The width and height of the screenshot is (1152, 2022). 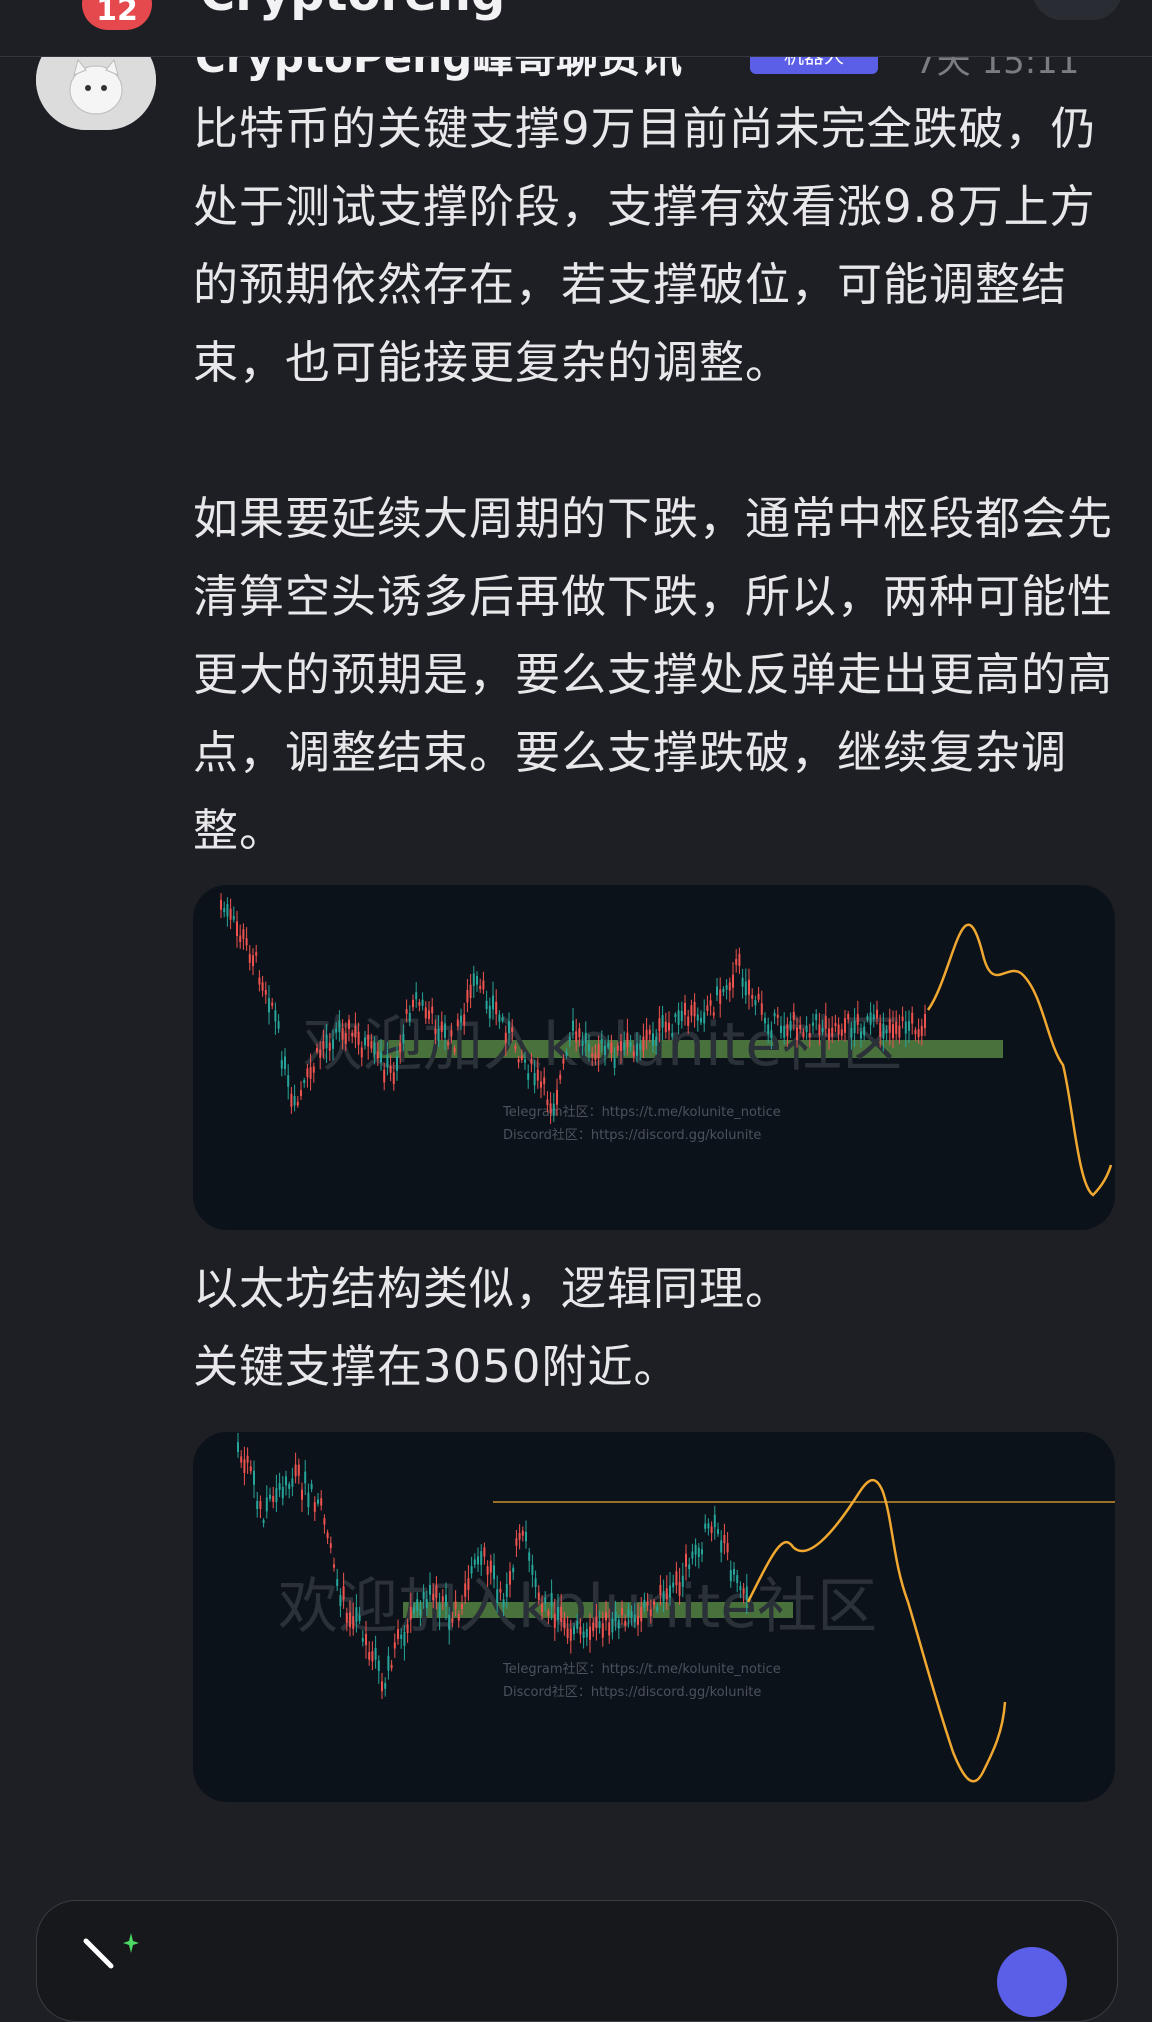 What do you see at coordinates (641, 1669) in the screenshot?
I see `telegram-link-text: Telegram社区：https://t.me/kolunite_notice` at bounding box center [641, 1669].